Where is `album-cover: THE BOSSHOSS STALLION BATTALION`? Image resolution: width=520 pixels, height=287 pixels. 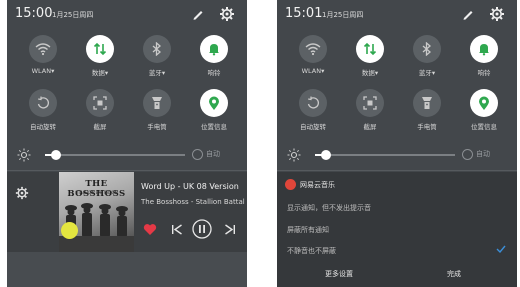 album-cover: THE BOSSHOSS STALLION BATTALION is located at coordinates (96, 212).